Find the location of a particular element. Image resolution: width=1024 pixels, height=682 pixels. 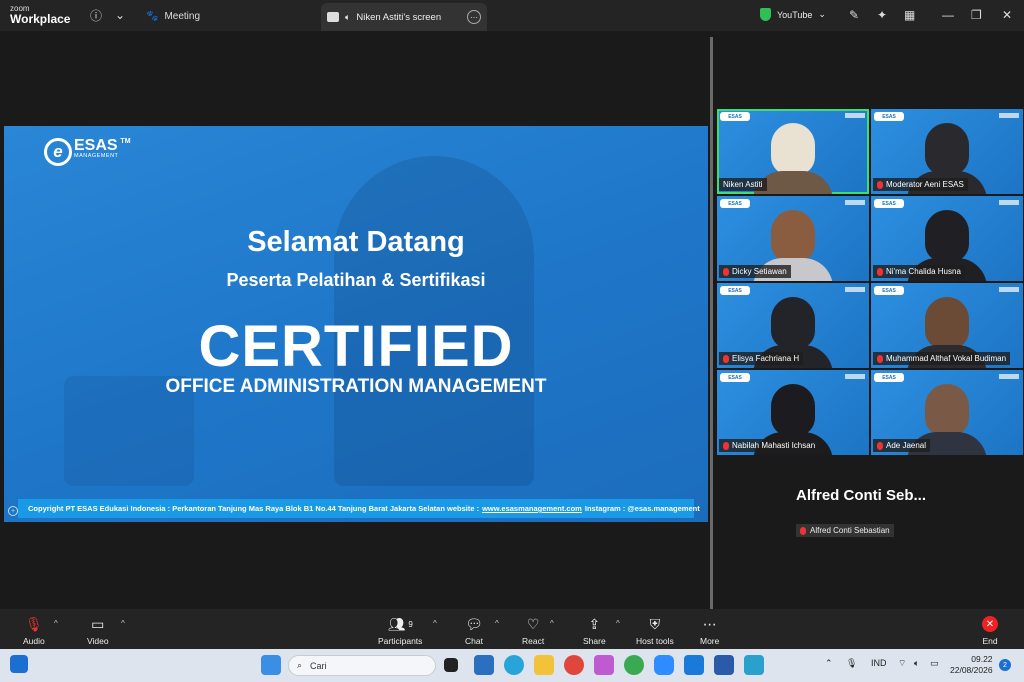

footer-instagram: Instagram : @esas.management is located at coordinates (642, 508).